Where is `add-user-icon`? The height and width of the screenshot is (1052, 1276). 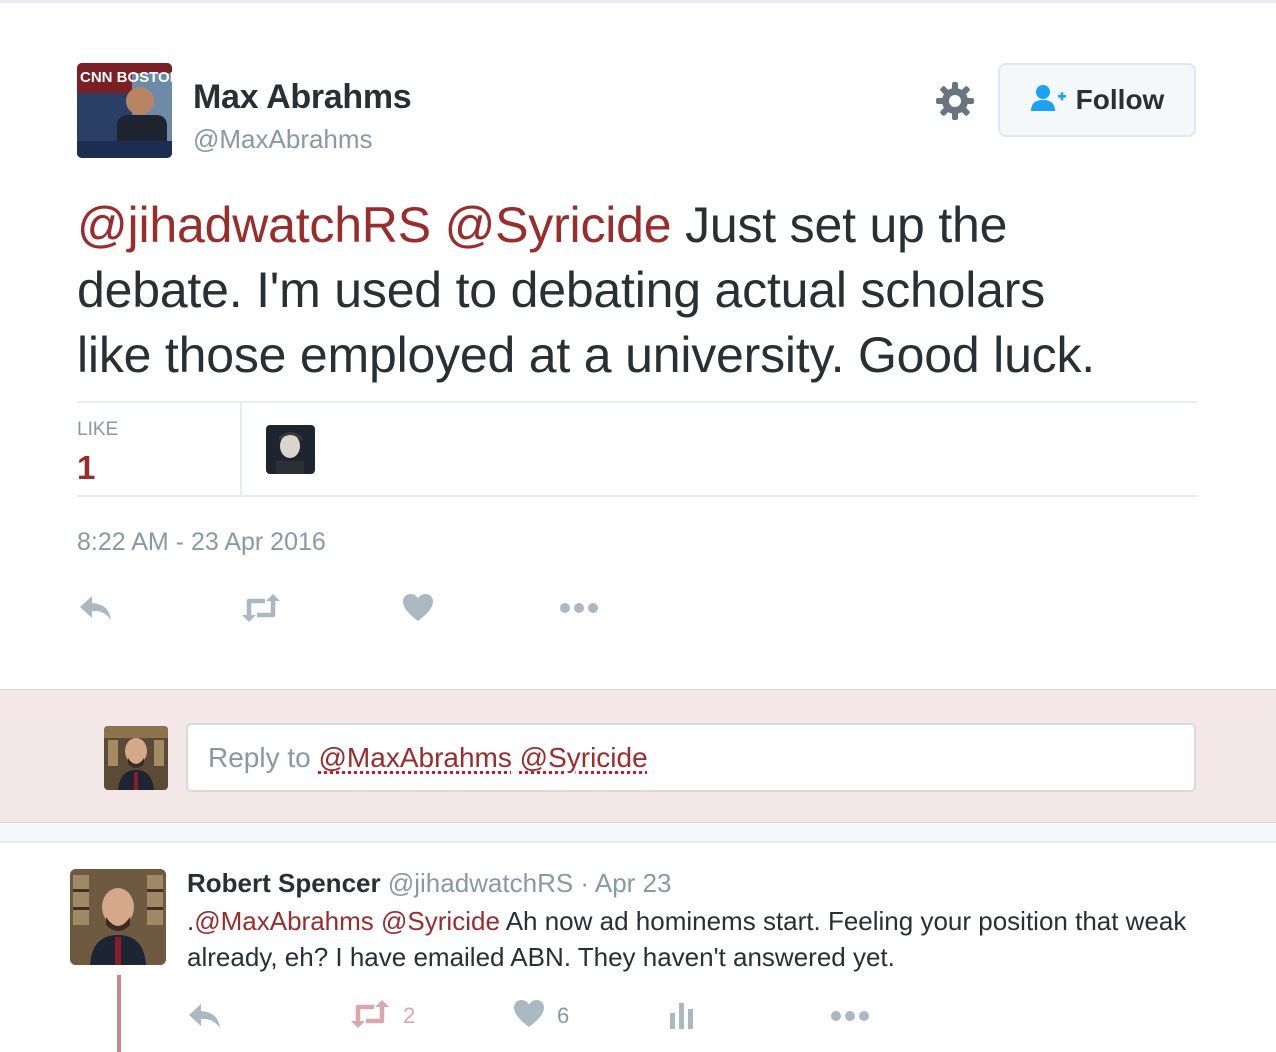
add-user-icon is located at coordinates (1049, 100).